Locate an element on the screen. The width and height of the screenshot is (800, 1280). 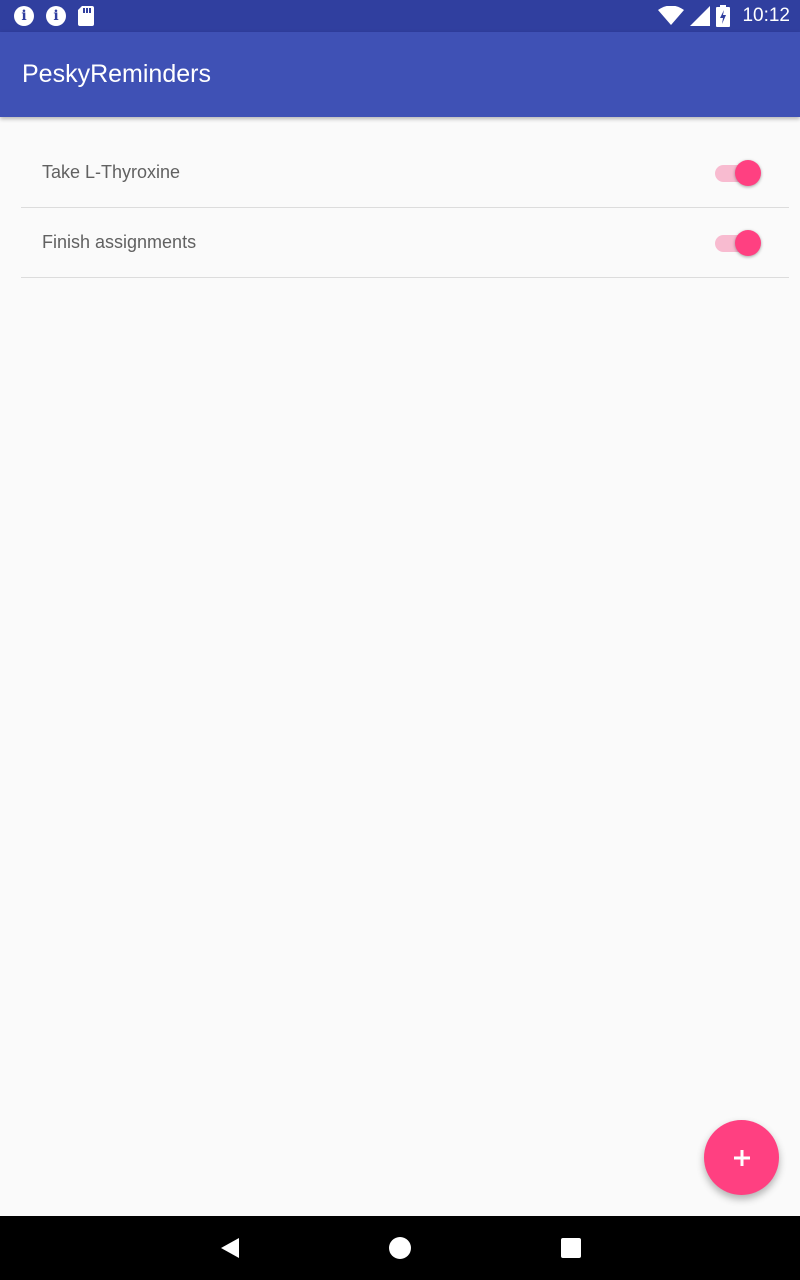
add-reminder-button is located at coordinates (741, 1157).